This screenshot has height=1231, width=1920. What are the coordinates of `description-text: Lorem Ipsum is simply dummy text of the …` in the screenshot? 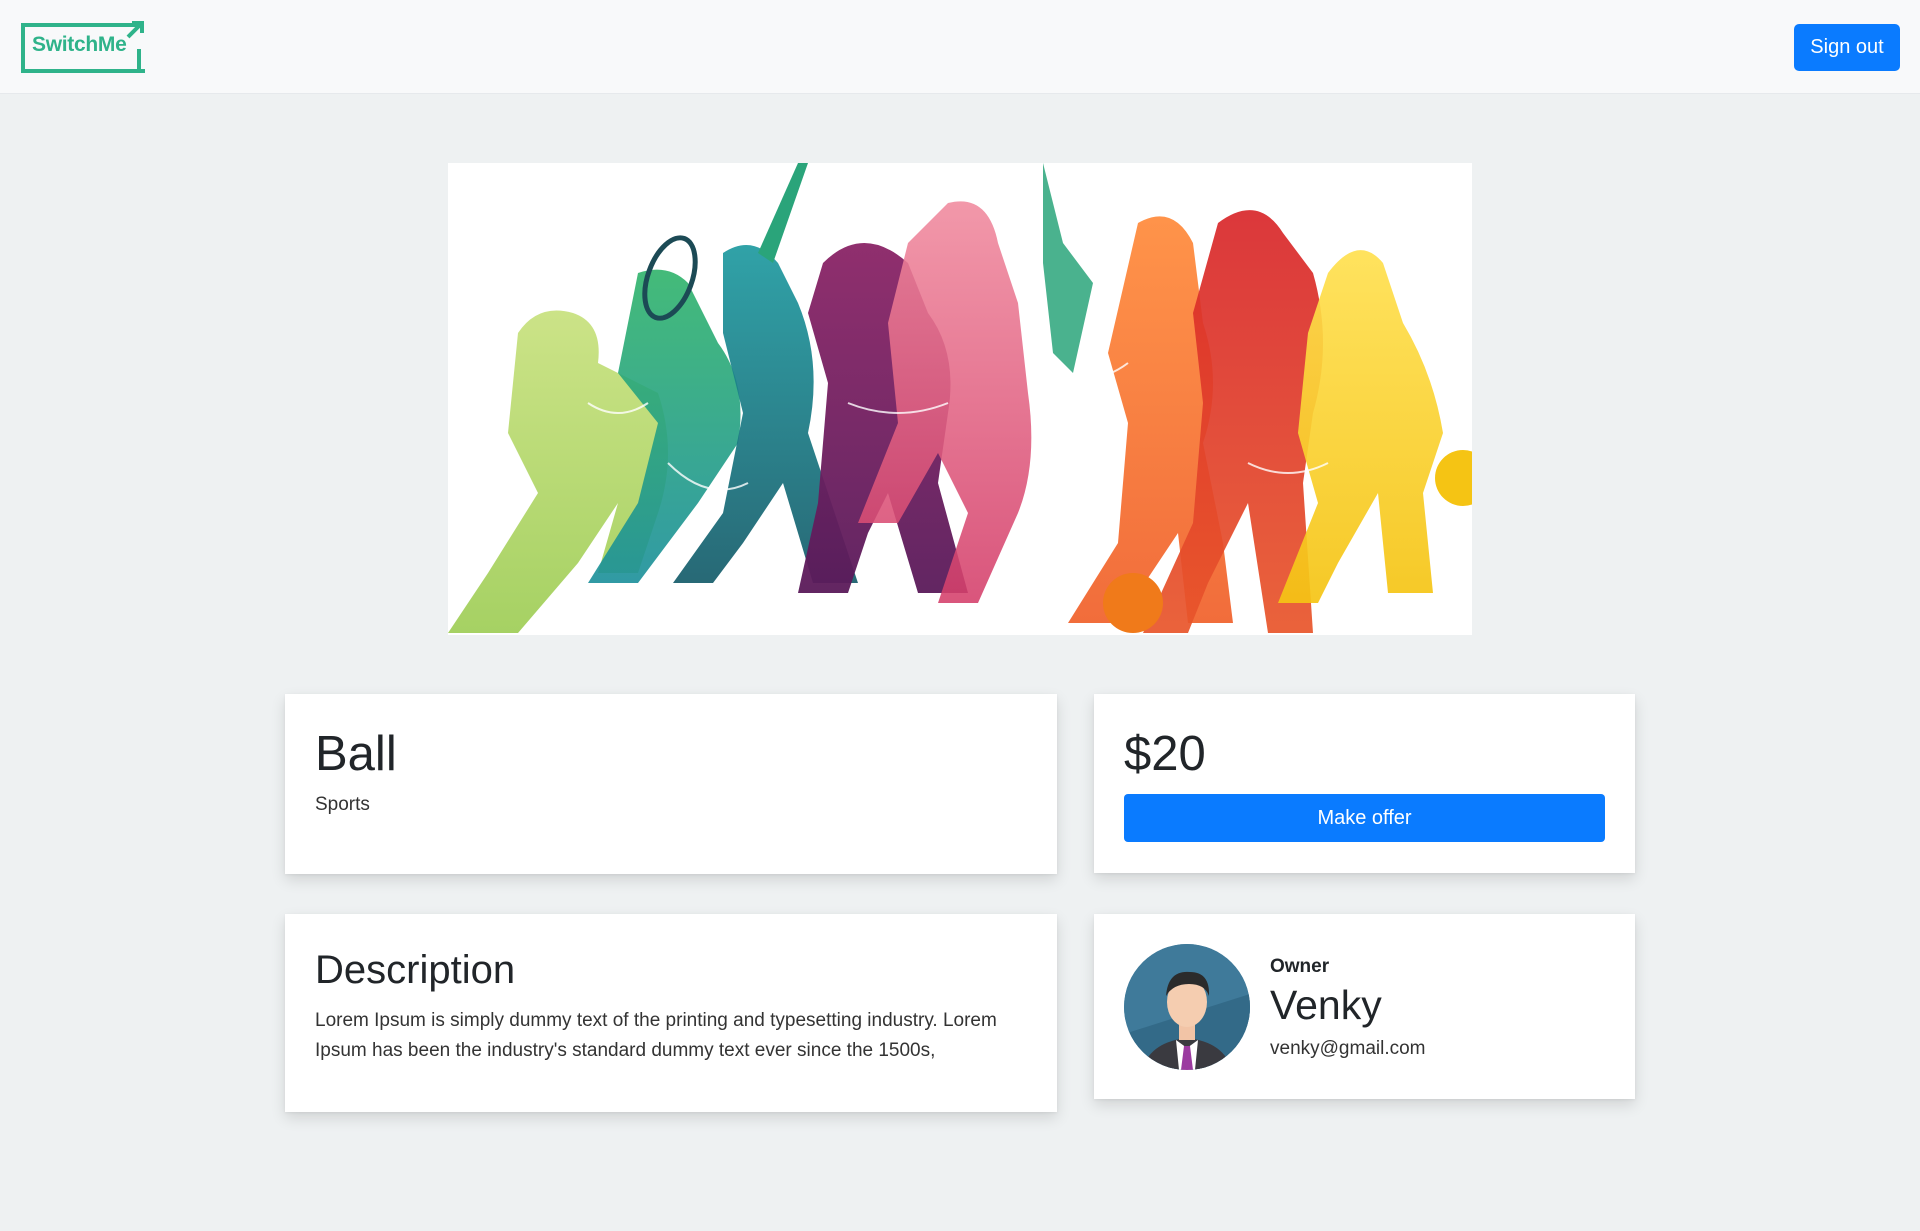 It's located at (656, 1035).